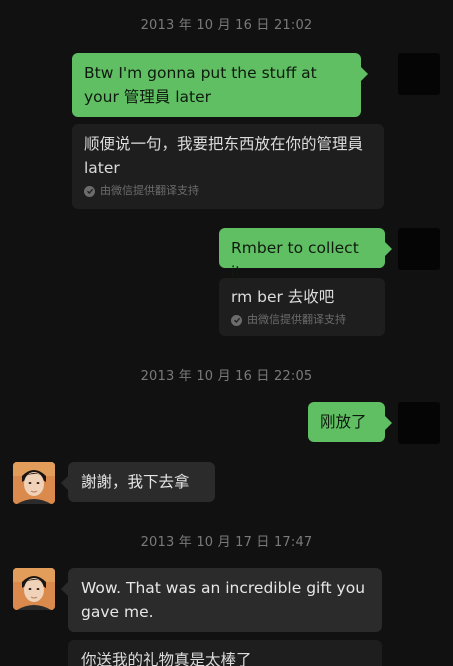 The height and width of the screenshot is (666, 453). I want to click on timestamp: 2013 年 10 月 17 日 17:47, so click(226, 542).